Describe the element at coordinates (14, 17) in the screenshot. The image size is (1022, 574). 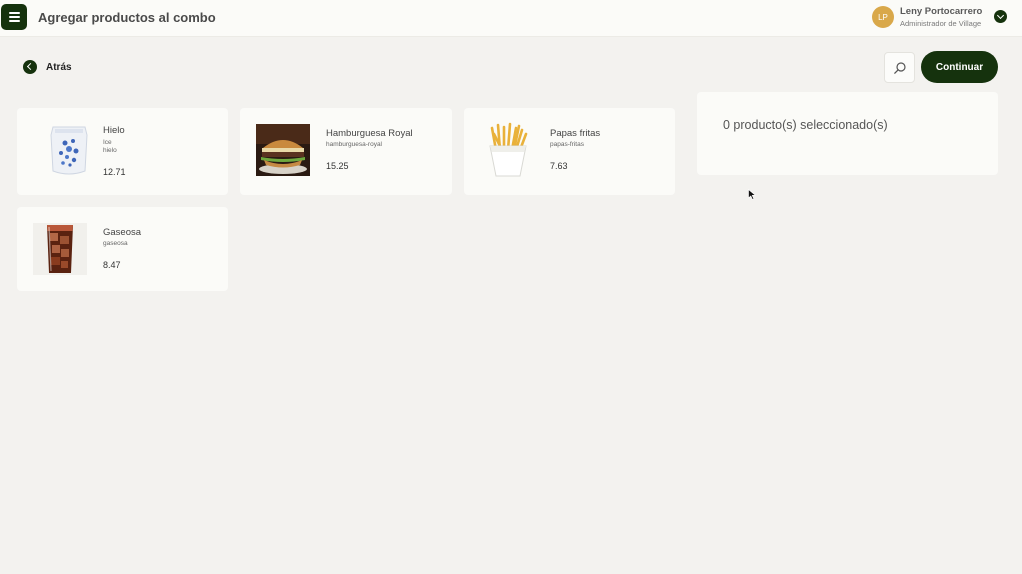
I see `menu-icon` at that location.